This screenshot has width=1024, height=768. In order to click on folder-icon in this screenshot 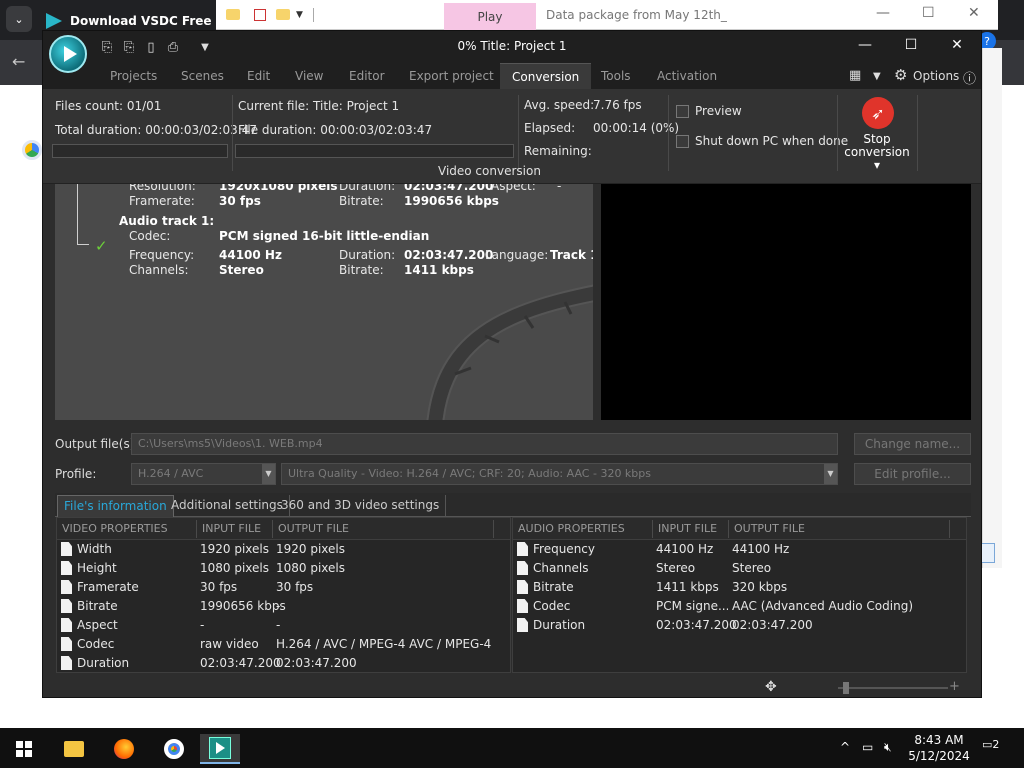, I will do `click(74, 749)`.